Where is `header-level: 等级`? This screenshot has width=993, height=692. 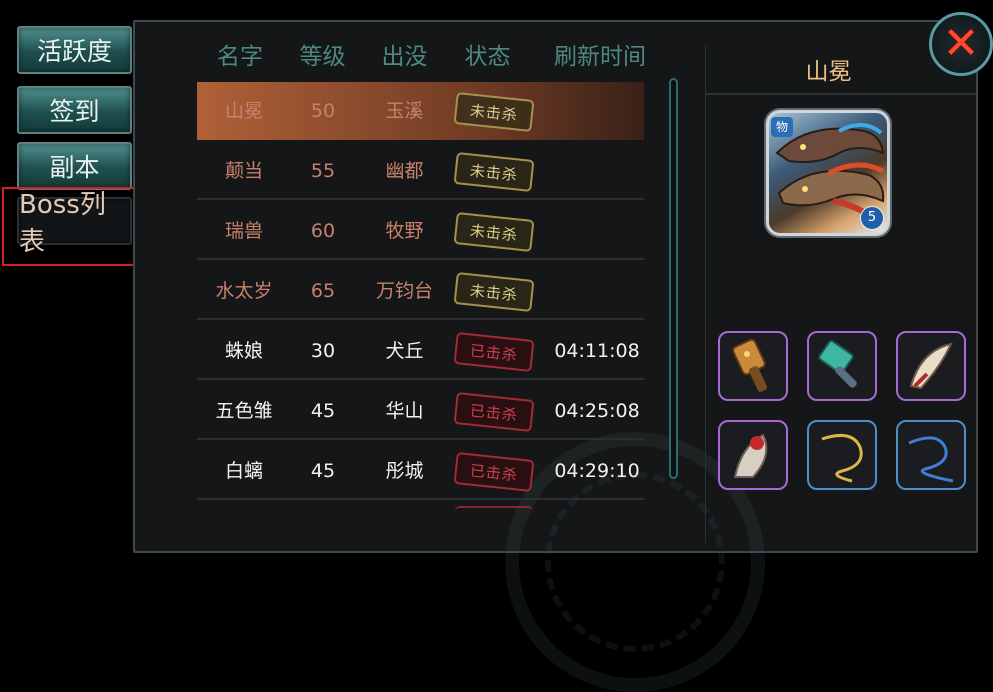 header-level: 等级 is located at coordinates (322, 57).